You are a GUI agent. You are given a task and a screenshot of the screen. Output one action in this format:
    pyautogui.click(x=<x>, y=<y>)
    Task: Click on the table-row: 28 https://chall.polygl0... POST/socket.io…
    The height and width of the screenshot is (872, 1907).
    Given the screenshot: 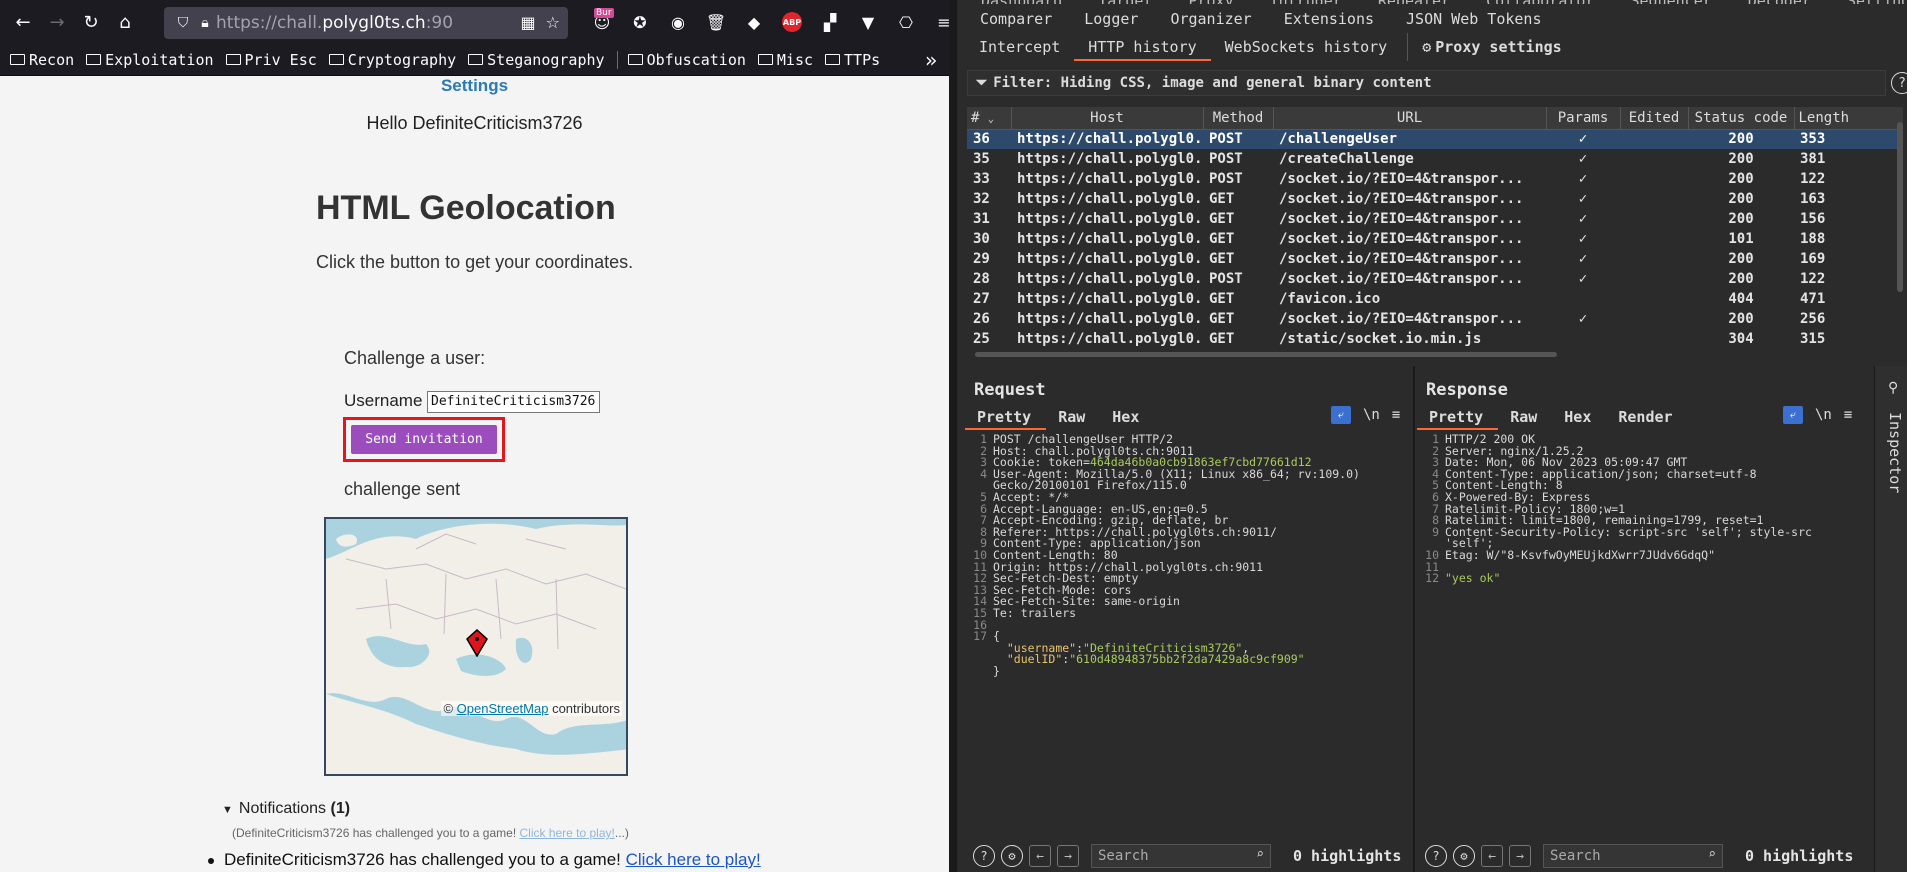 What is the action you would take?
    pyautogui.click(x=1435, y=279)
    